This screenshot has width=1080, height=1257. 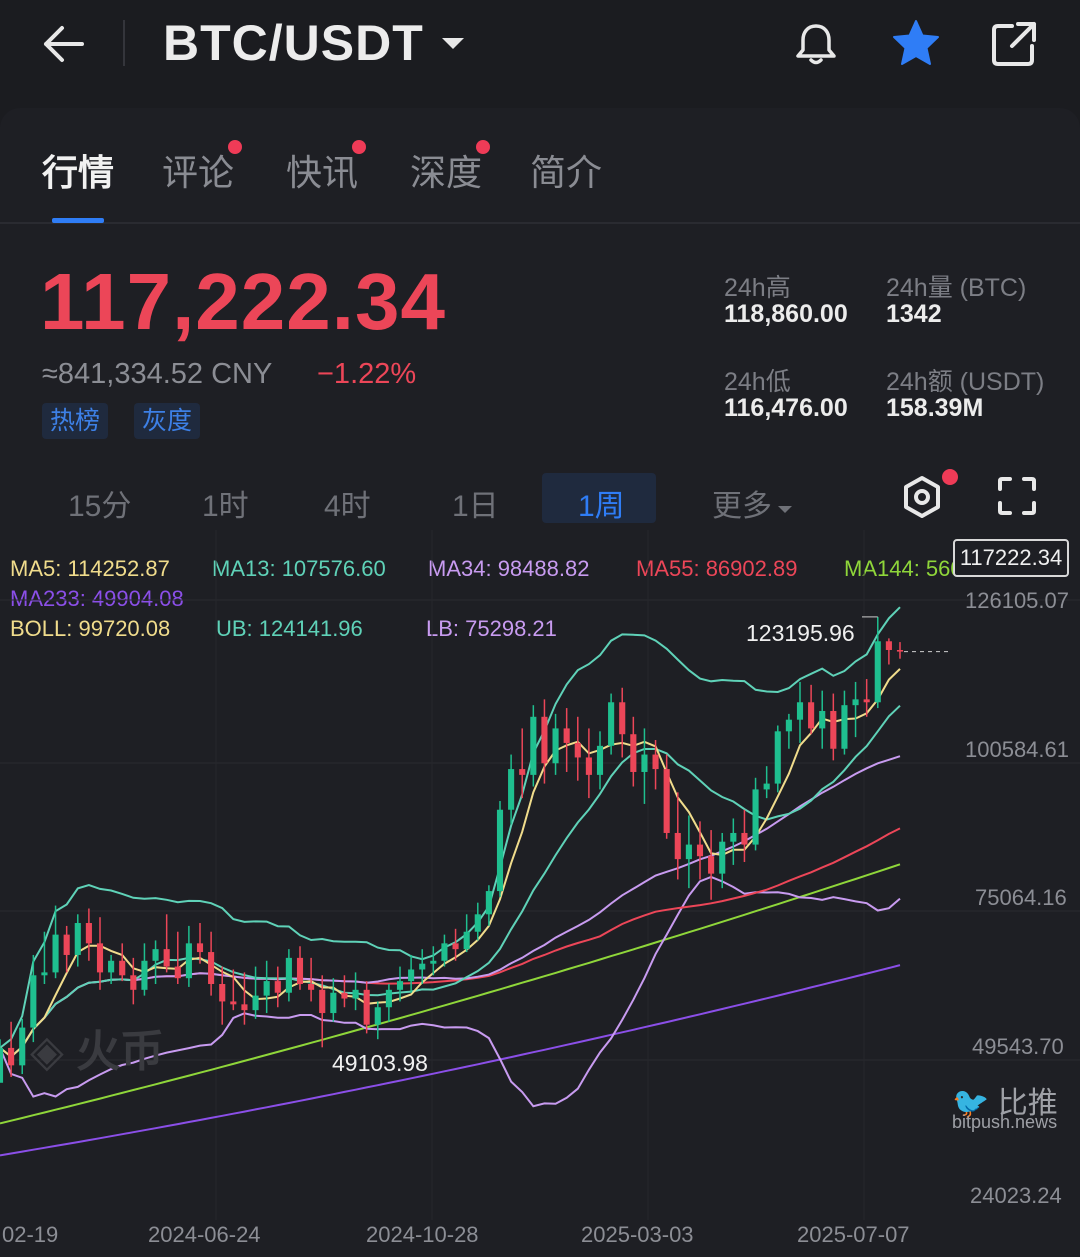 I want to click on y-tick: 24023.24, so click(x=1016, y=1195).